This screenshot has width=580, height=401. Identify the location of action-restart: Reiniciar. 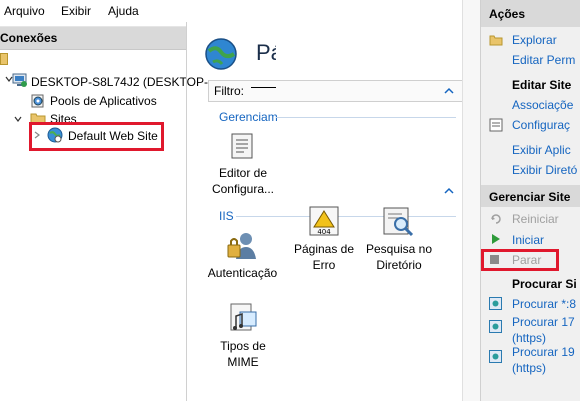
(535, 219).